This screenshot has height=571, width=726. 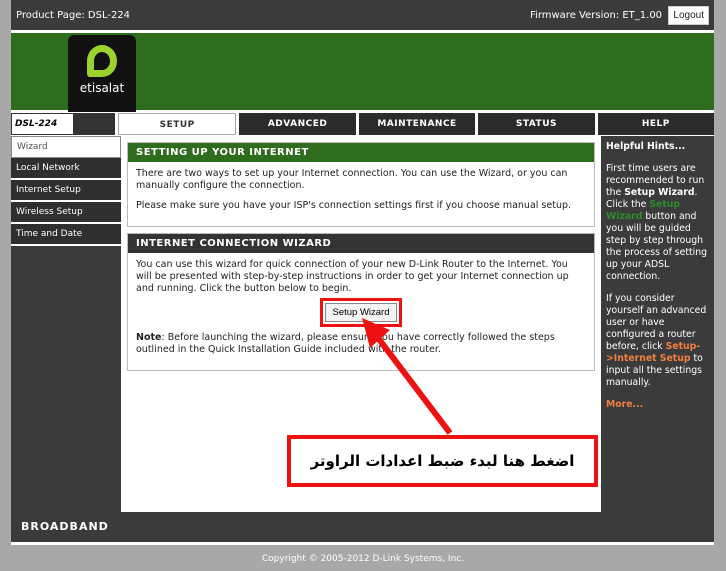 What do you see at coordinates (362, 72) in the screenshot?
I see `banner: etisalat` at bounding box center [362, 72].